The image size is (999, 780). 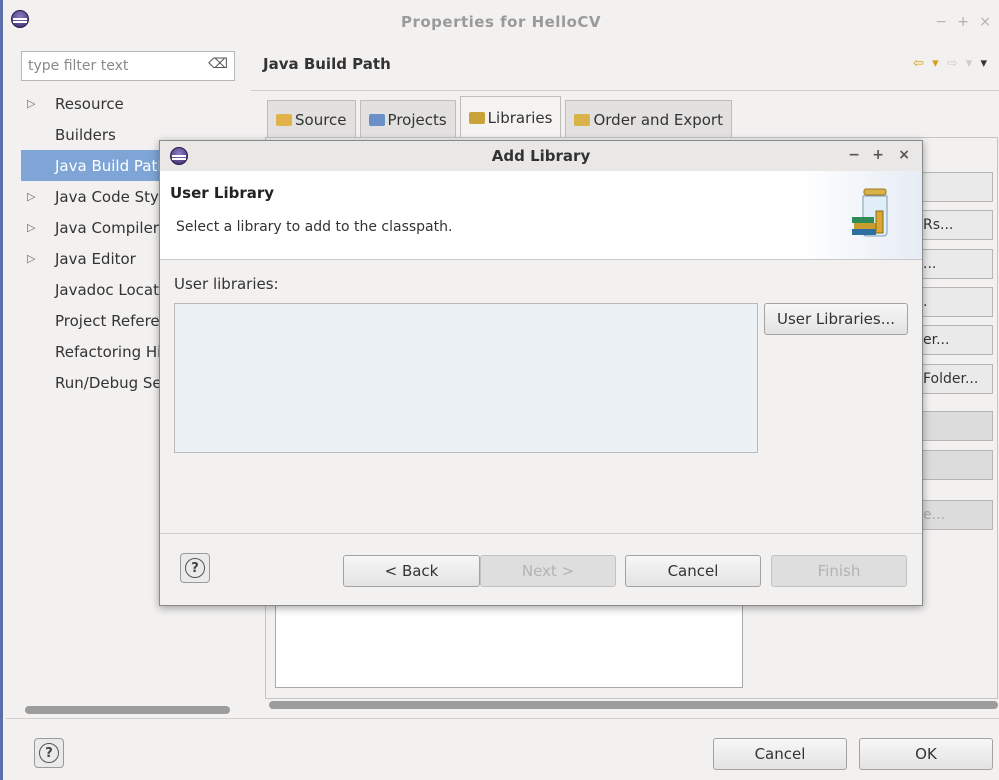 I want to click on user-libraries-list, so click(x=466, y=378).